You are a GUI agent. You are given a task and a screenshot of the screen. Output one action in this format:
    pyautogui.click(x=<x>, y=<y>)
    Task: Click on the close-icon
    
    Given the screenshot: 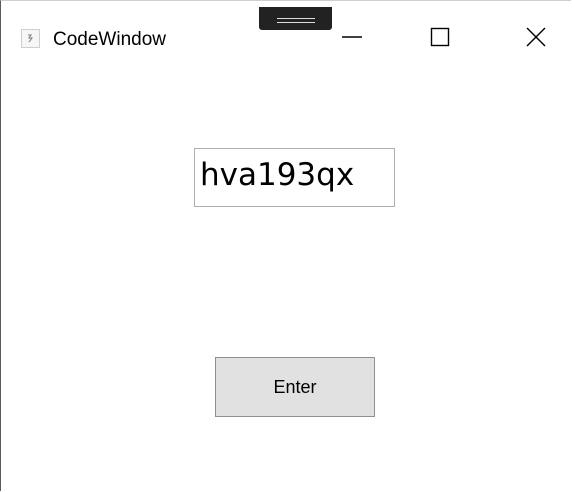 What is the action you would take?
    pyautogui.click(x=536, y=37)
    